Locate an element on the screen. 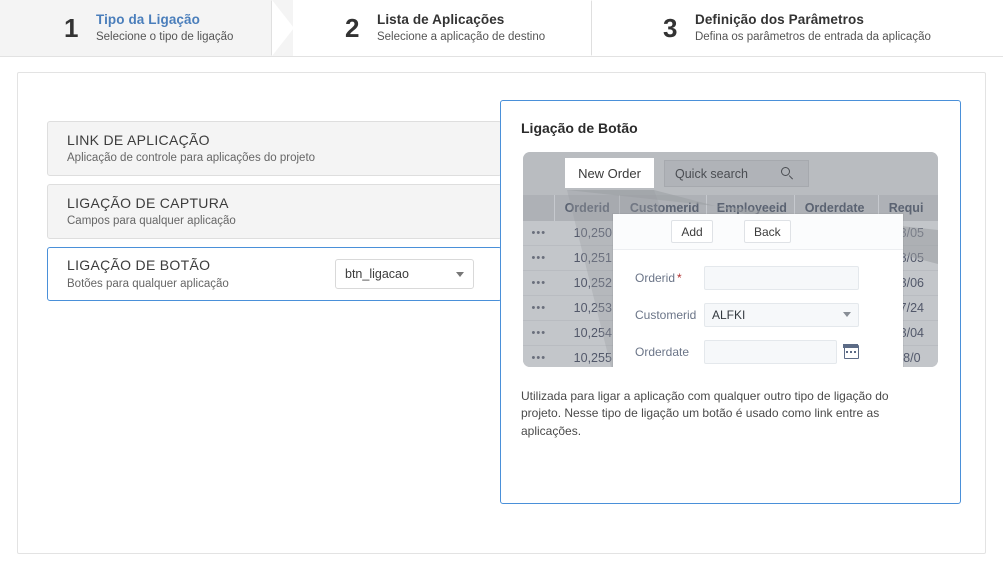 This screenshot has height=571, width=1003. search-icon is located at coordinates (787, 173).